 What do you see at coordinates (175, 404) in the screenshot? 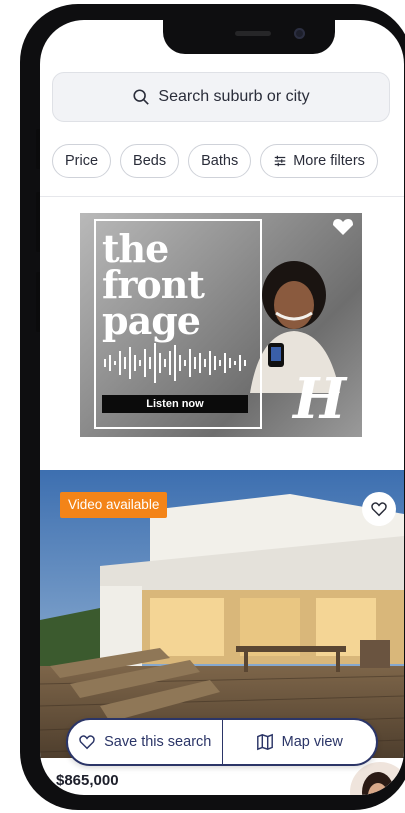
I see `listen-now-button: Listen now` at bounding box center [175, 404].